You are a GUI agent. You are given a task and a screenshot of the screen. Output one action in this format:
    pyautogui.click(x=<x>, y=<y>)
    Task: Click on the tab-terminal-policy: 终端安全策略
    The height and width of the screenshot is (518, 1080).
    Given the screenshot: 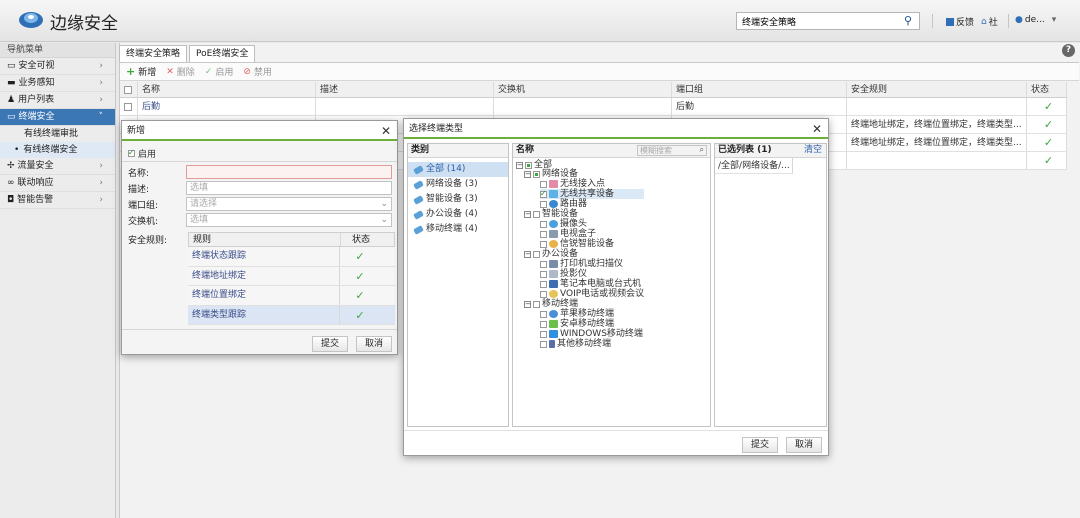 What is the action you would take?
    pyautogui.click(x=153, y=53)
    